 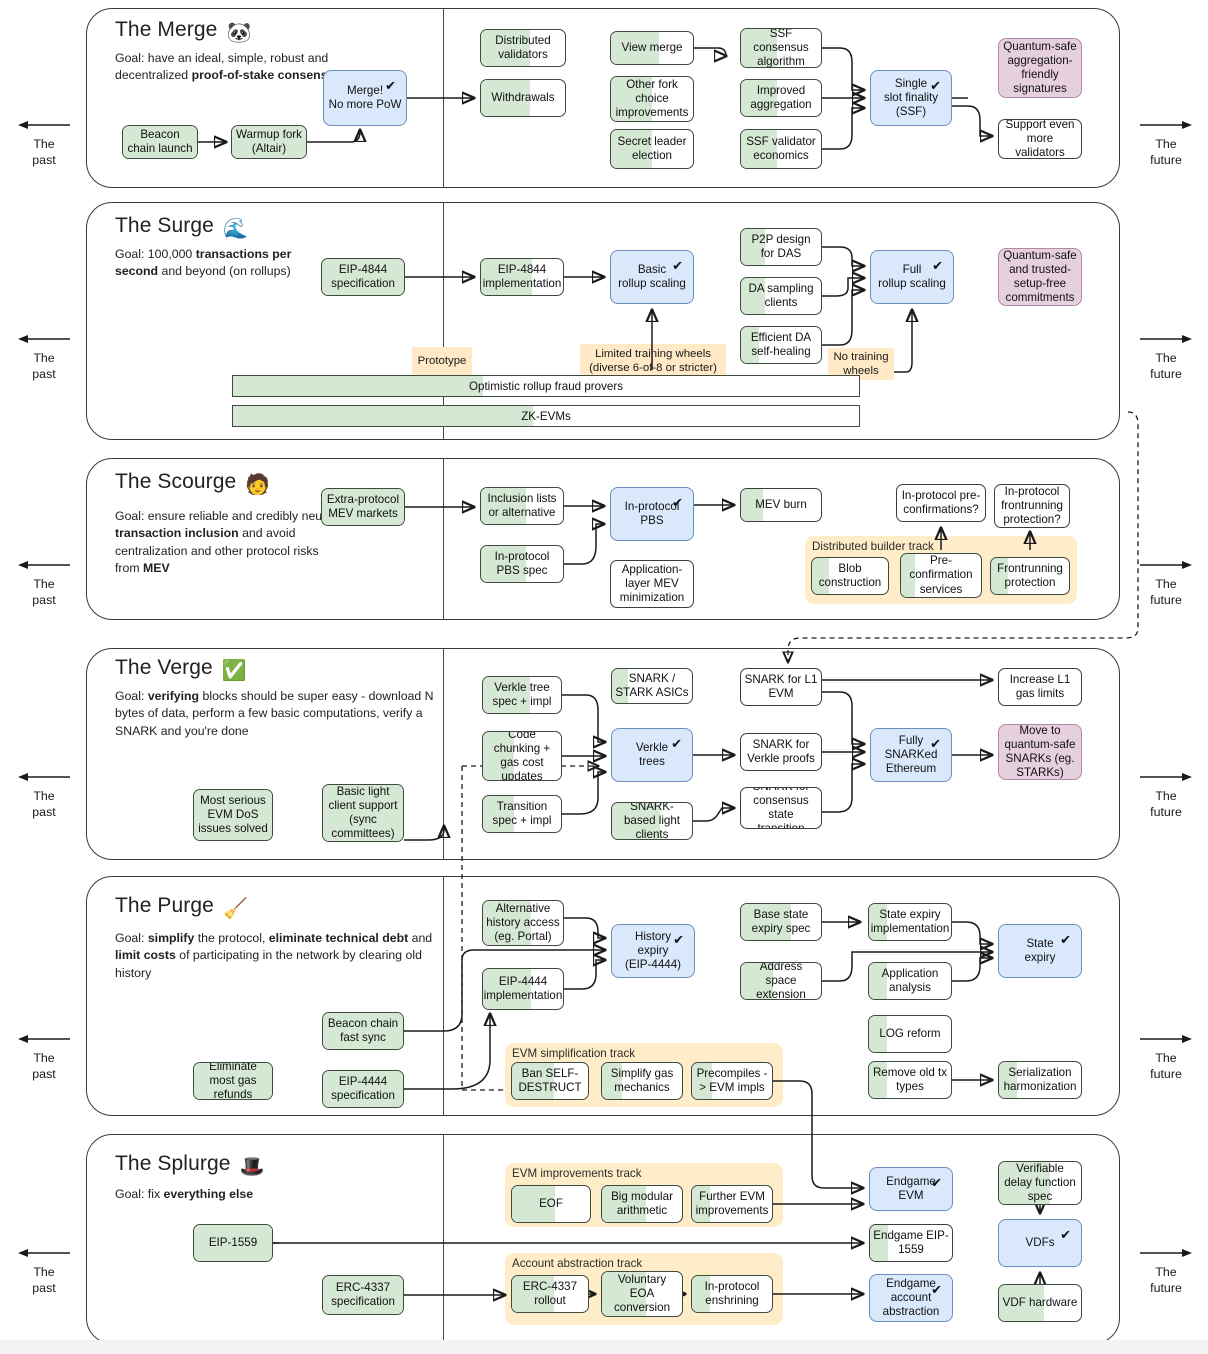 I want to click on node-endgame-evm: Endgame EVM ✔, so click(x=911, y=1189).